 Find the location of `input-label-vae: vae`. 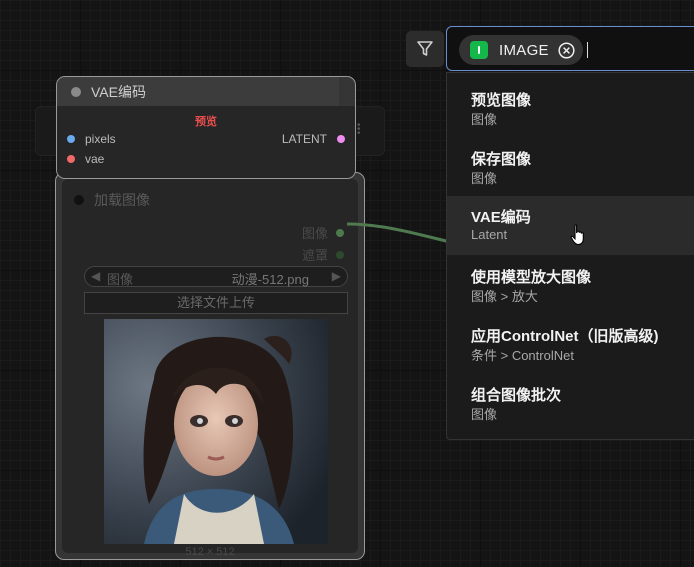

input-label-vae: vae is located at coordinates (95, 159).